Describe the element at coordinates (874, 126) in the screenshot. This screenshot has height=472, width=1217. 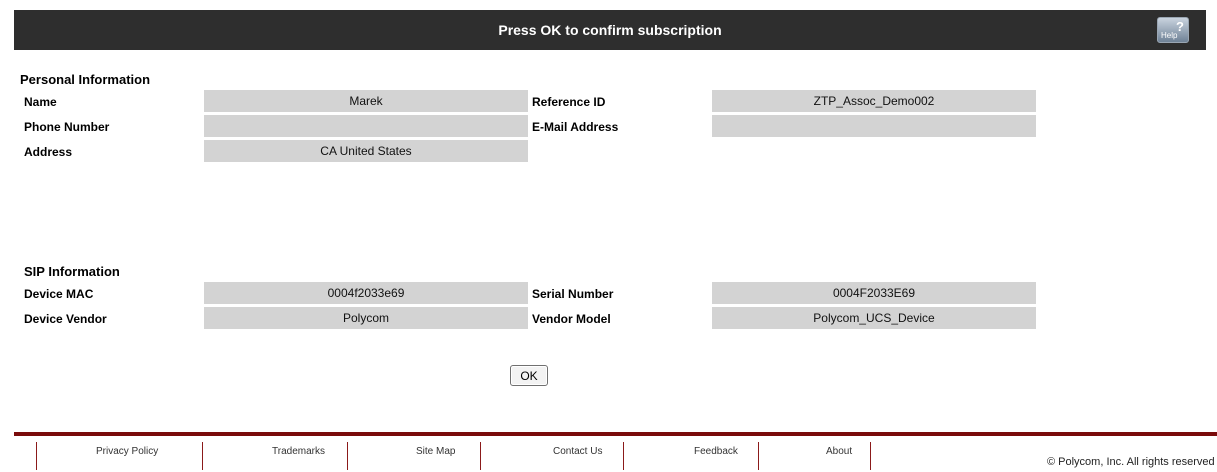
I see `email-field` at that location.